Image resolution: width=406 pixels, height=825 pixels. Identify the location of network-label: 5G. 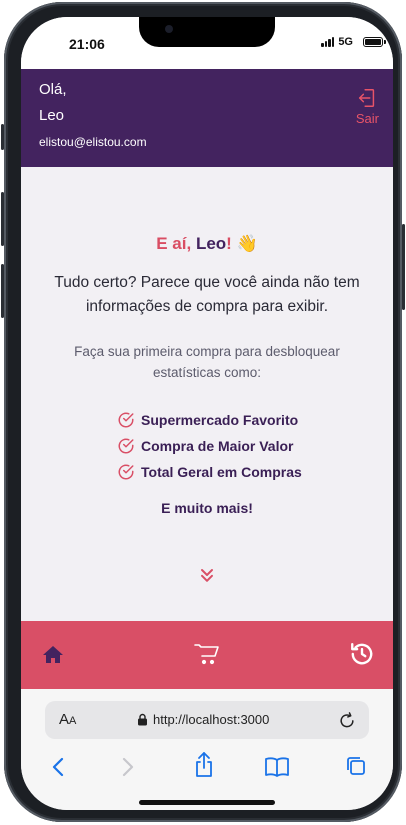
(345, 42).